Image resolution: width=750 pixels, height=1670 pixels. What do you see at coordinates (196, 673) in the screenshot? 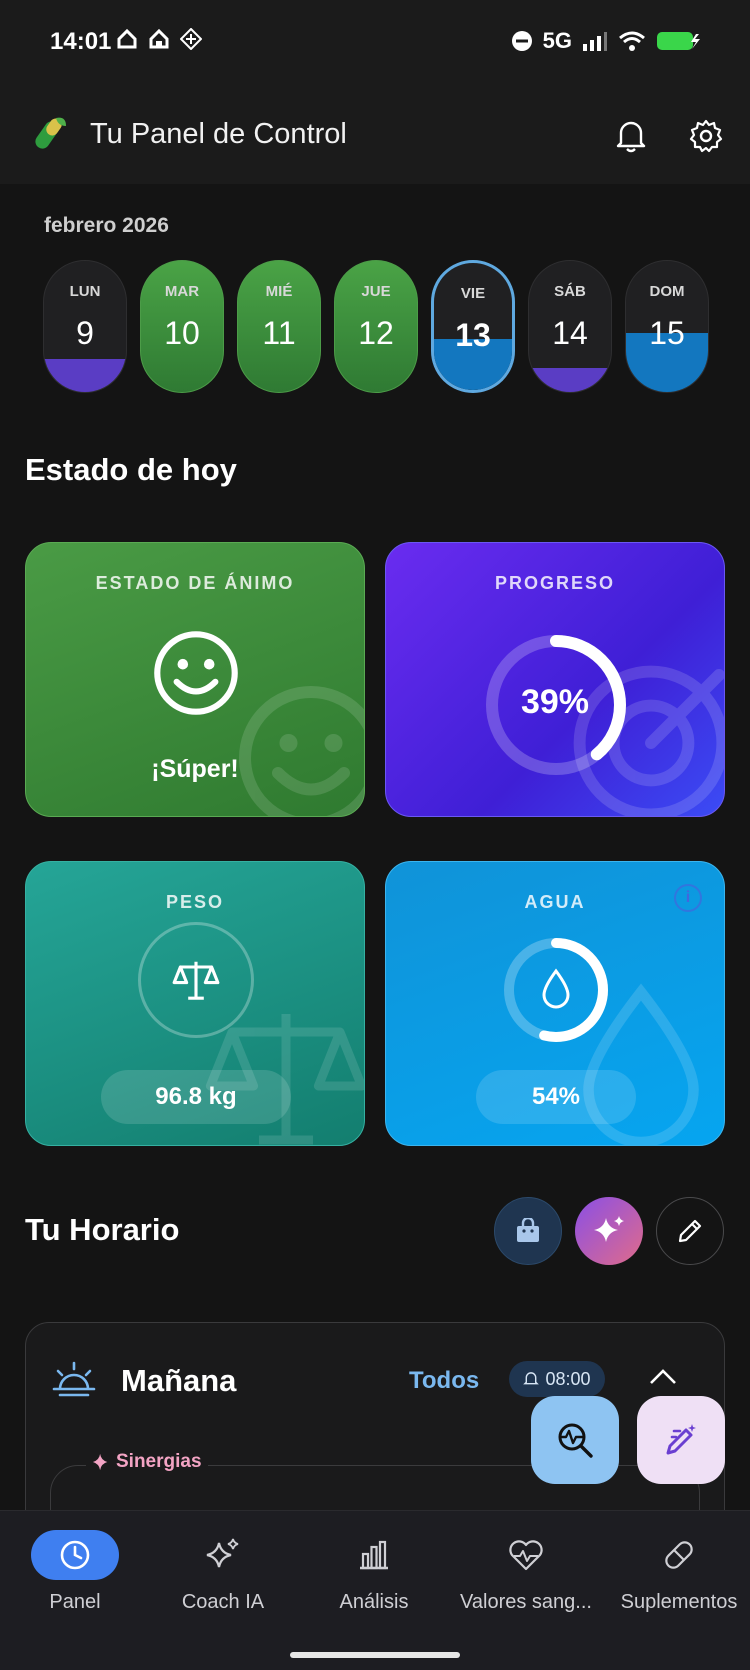
I see `smiley-icon` at bounding box center [196, 673].